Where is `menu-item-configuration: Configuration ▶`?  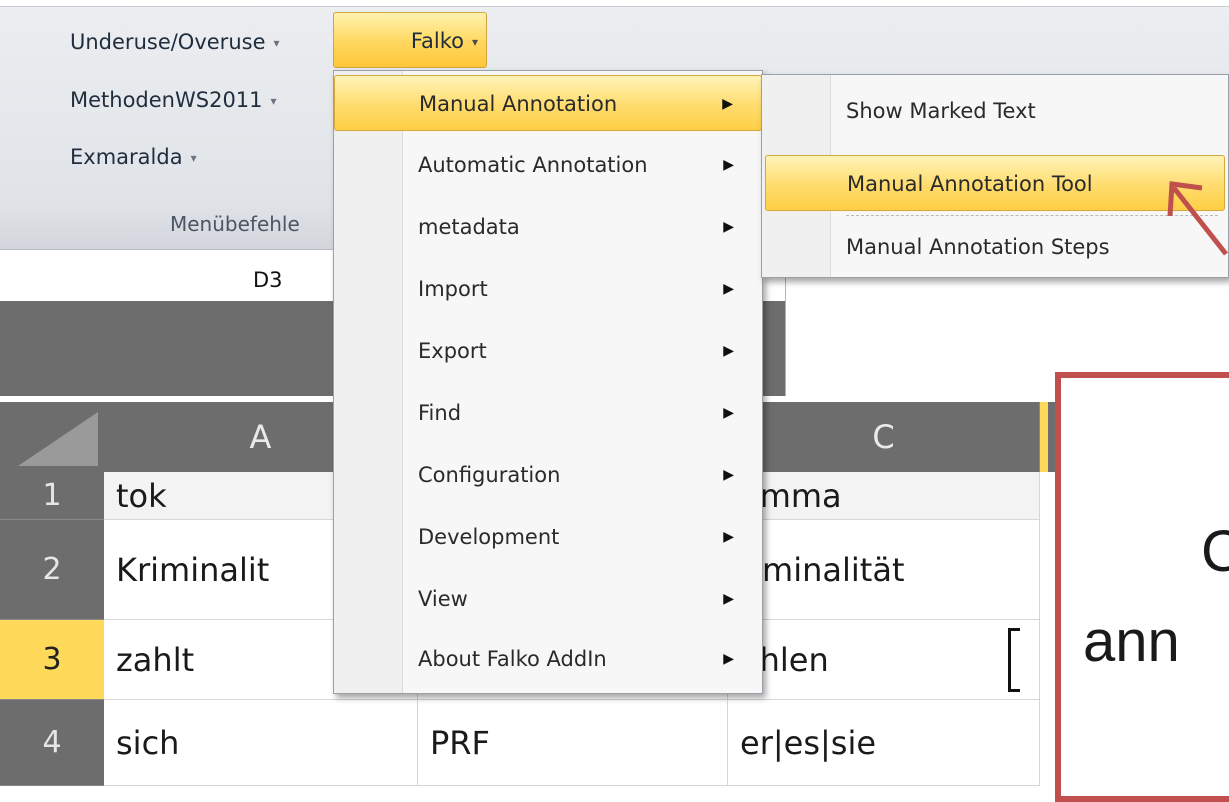
menu-item-configuration: Configuration ▶ is located at coordinates (548, 475).